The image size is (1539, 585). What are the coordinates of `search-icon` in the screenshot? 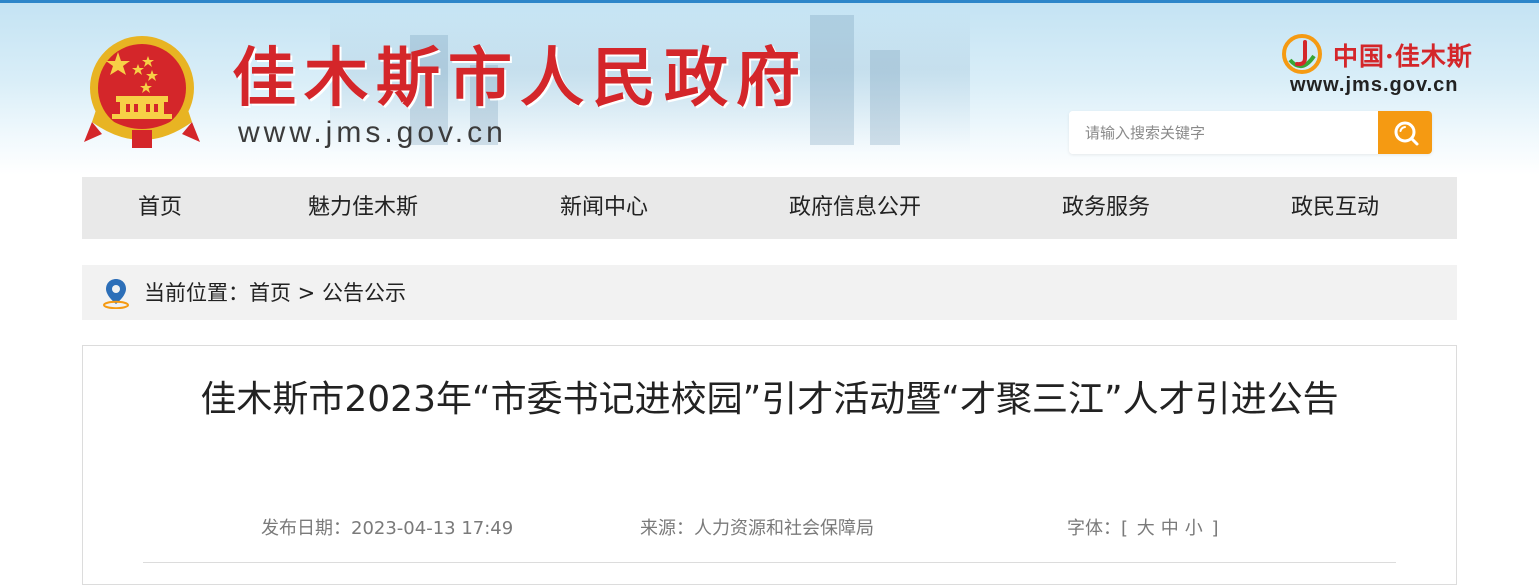 It's located at (1406, 133).